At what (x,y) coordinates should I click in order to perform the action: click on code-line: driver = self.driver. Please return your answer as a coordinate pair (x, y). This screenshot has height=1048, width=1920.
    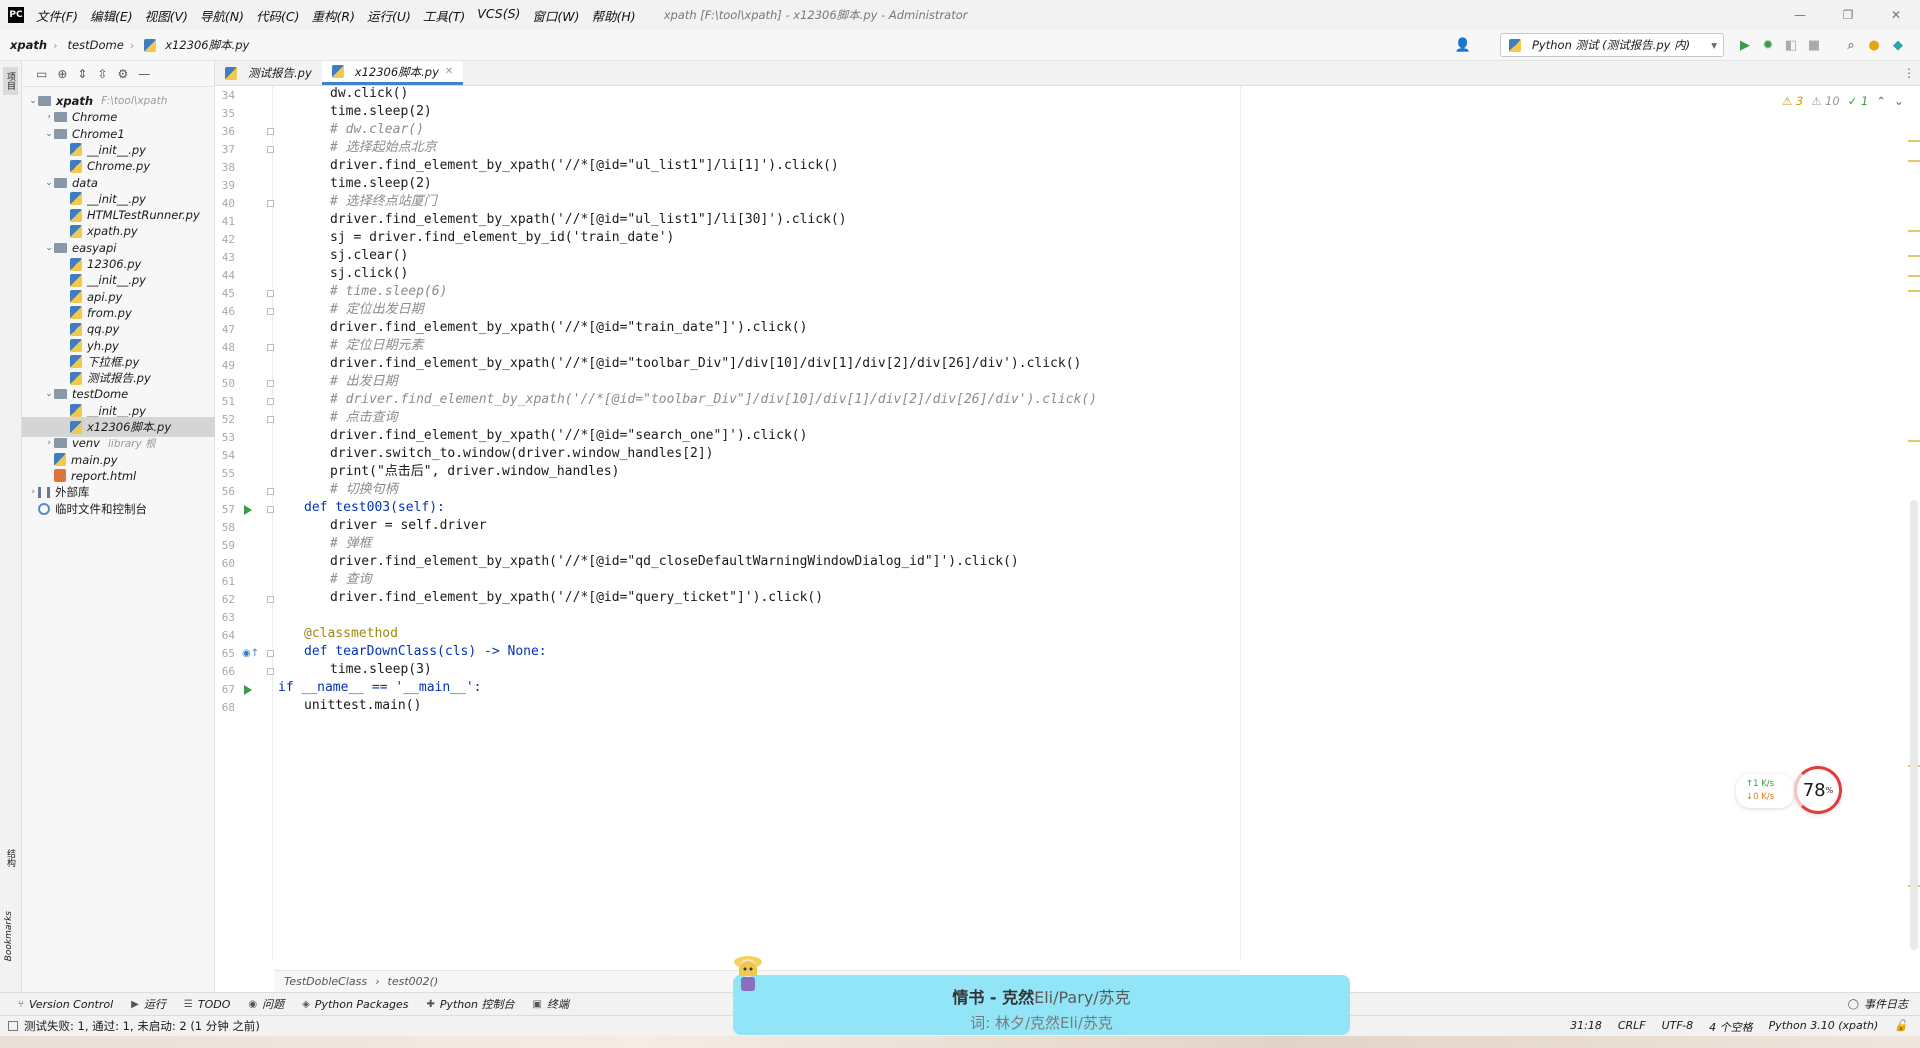
    Looking at the image, I should click on (408, 526).